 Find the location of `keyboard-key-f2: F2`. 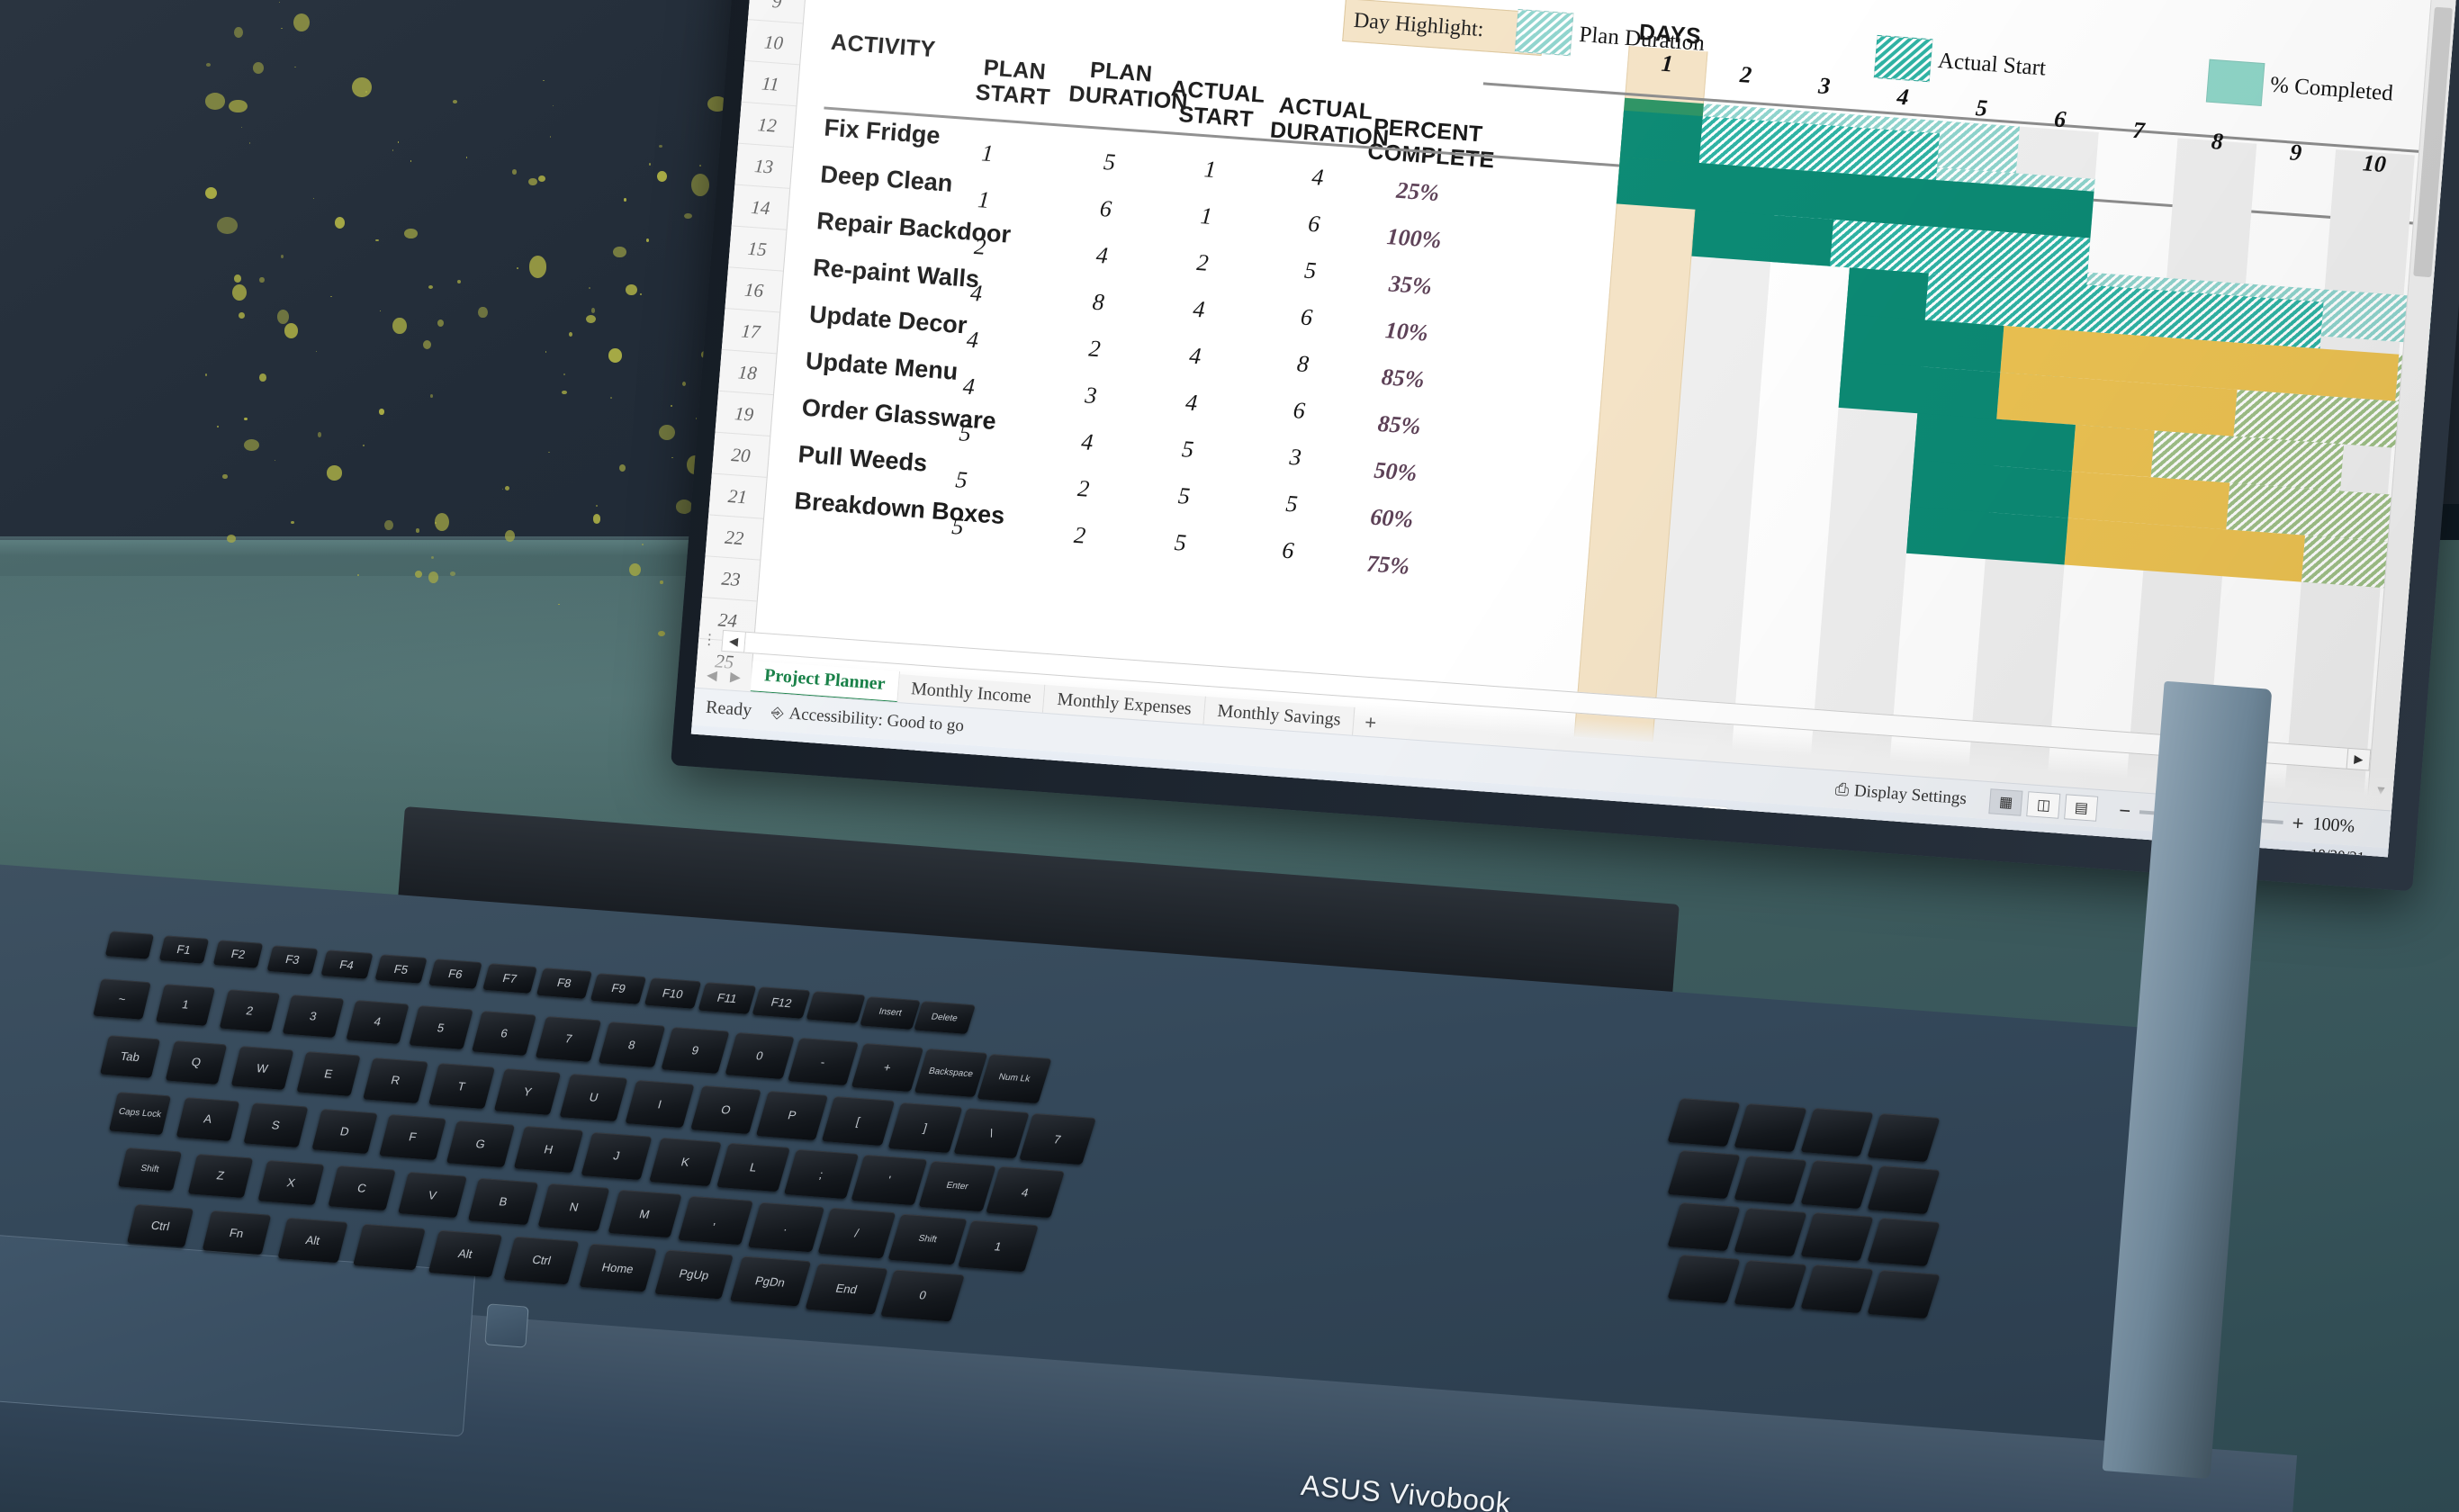

keyboard-key-f2: F2 is located at coordinates (238, 955).